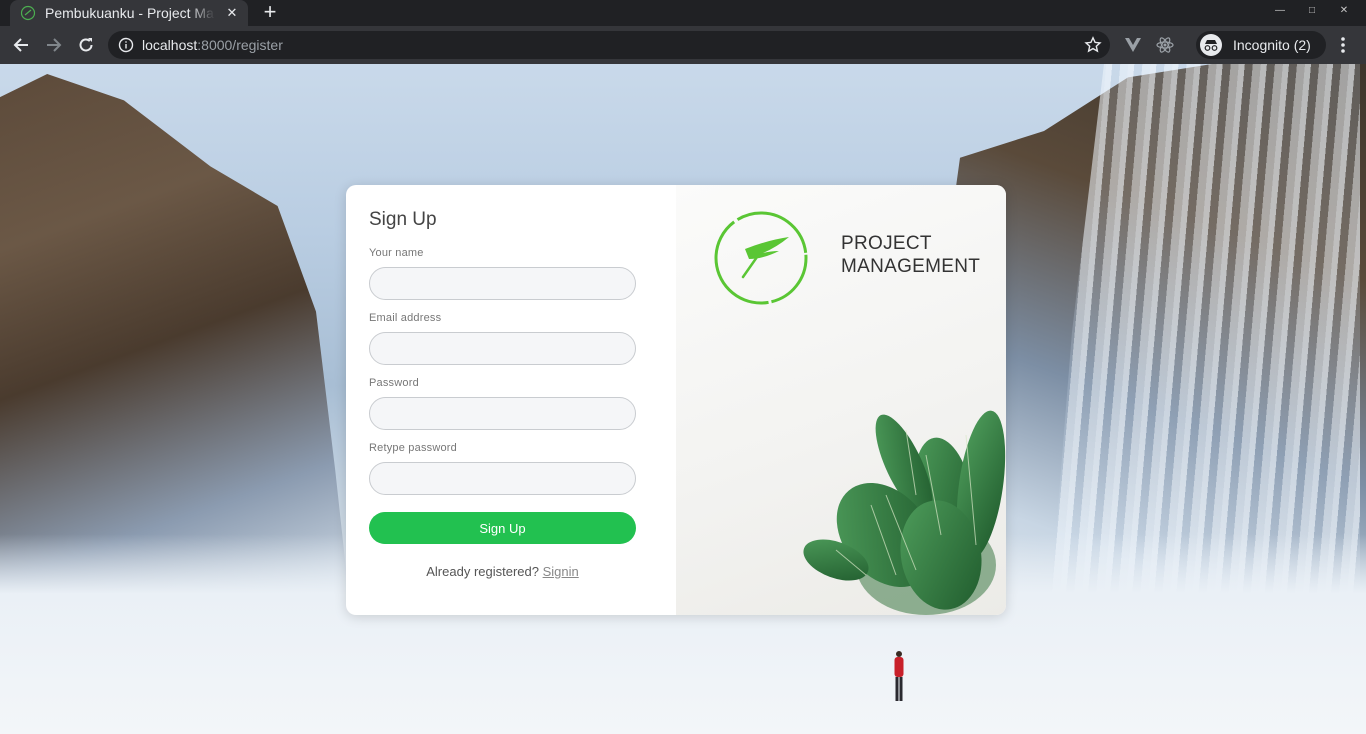  I want to click on info-icon, so click(126, 45).